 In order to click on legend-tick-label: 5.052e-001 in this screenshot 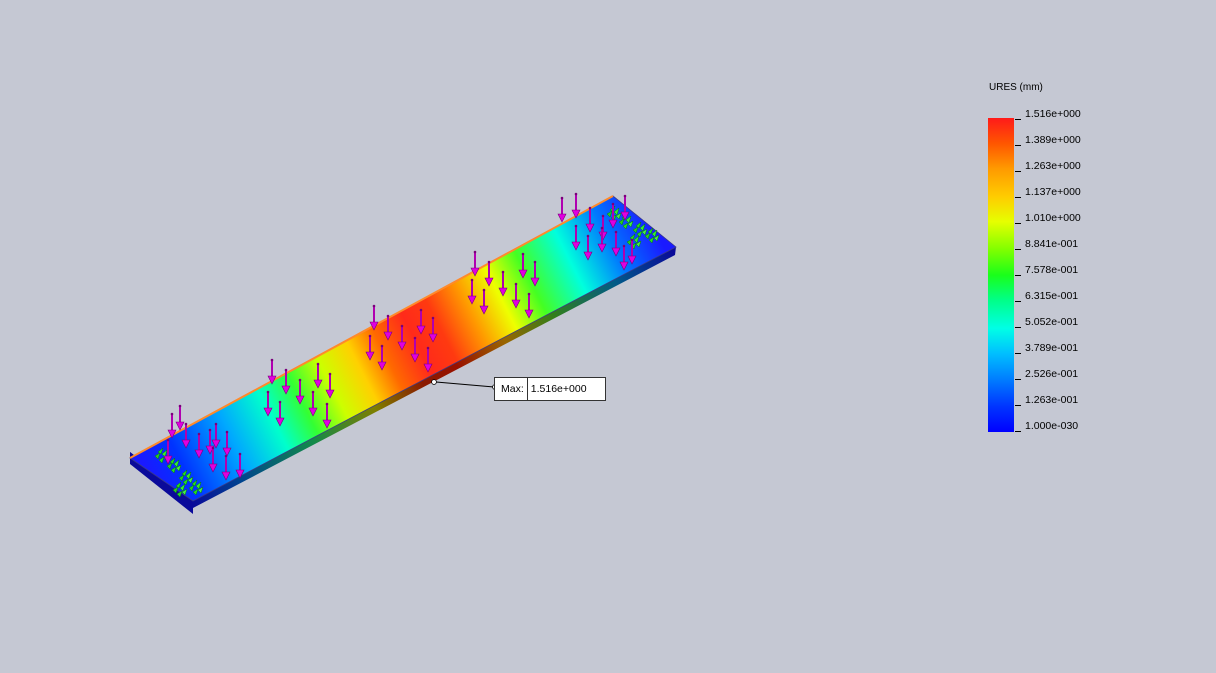, I will do `click(1052, 322)`.